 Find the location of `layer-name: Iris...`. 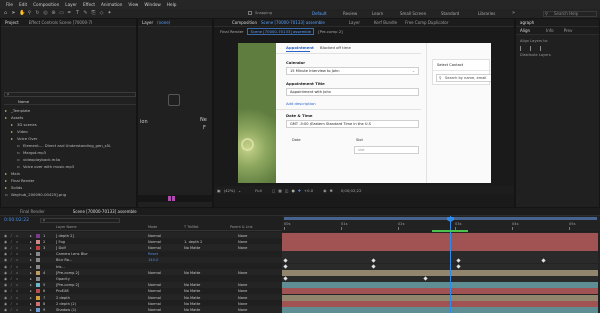

layer-name: Iris... is located at coordinates (60, 267).